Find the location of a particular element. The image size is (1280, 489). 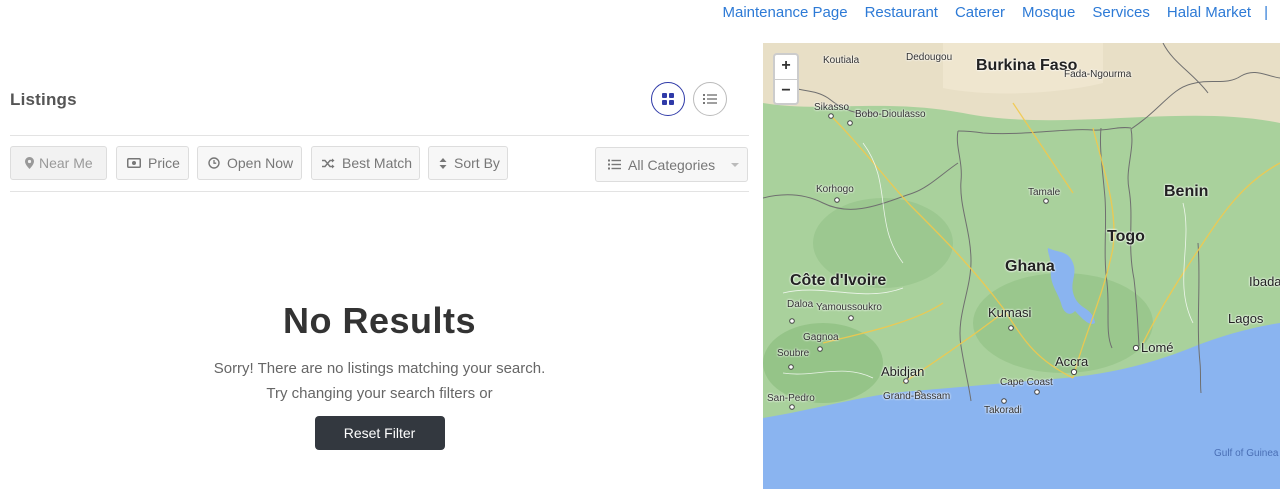

map-label-city: Ibadan is located at coordinates (1264, 281).